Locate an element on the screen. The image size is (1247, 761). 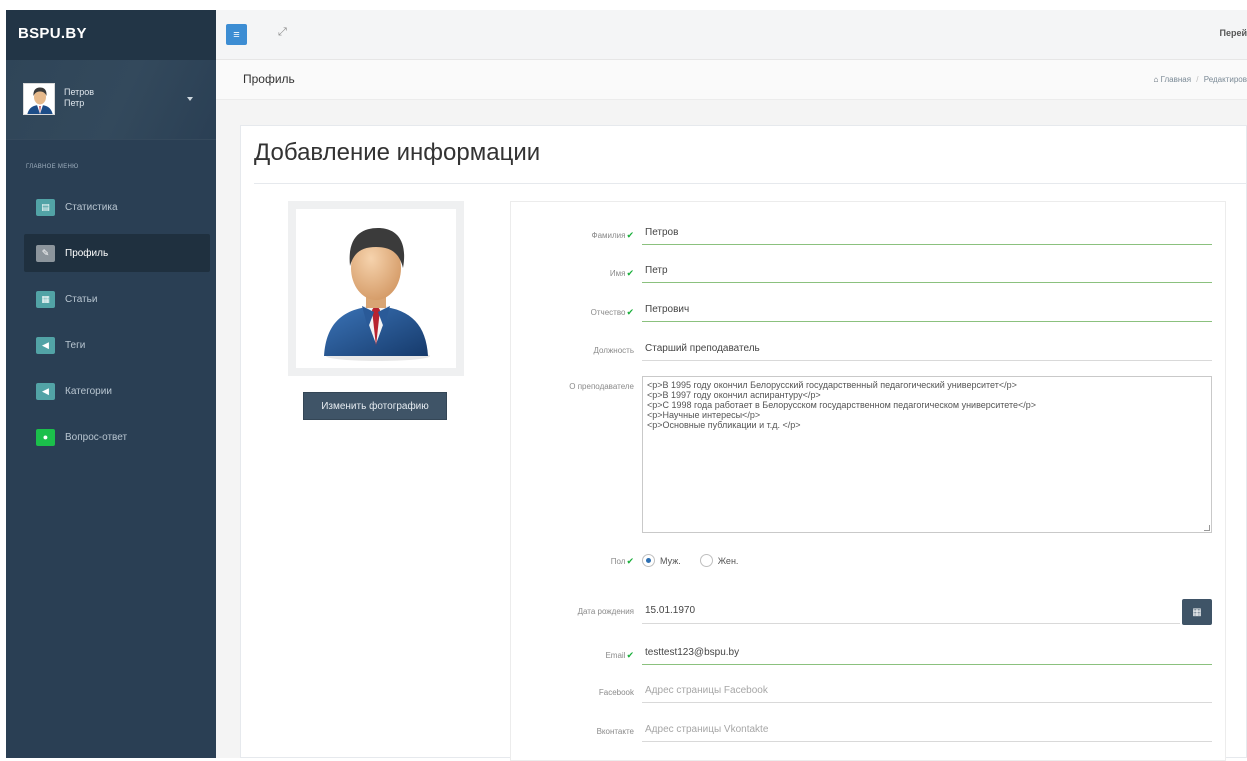
vkontakte-label: Вконтакте is located at coordinates (615, 731).